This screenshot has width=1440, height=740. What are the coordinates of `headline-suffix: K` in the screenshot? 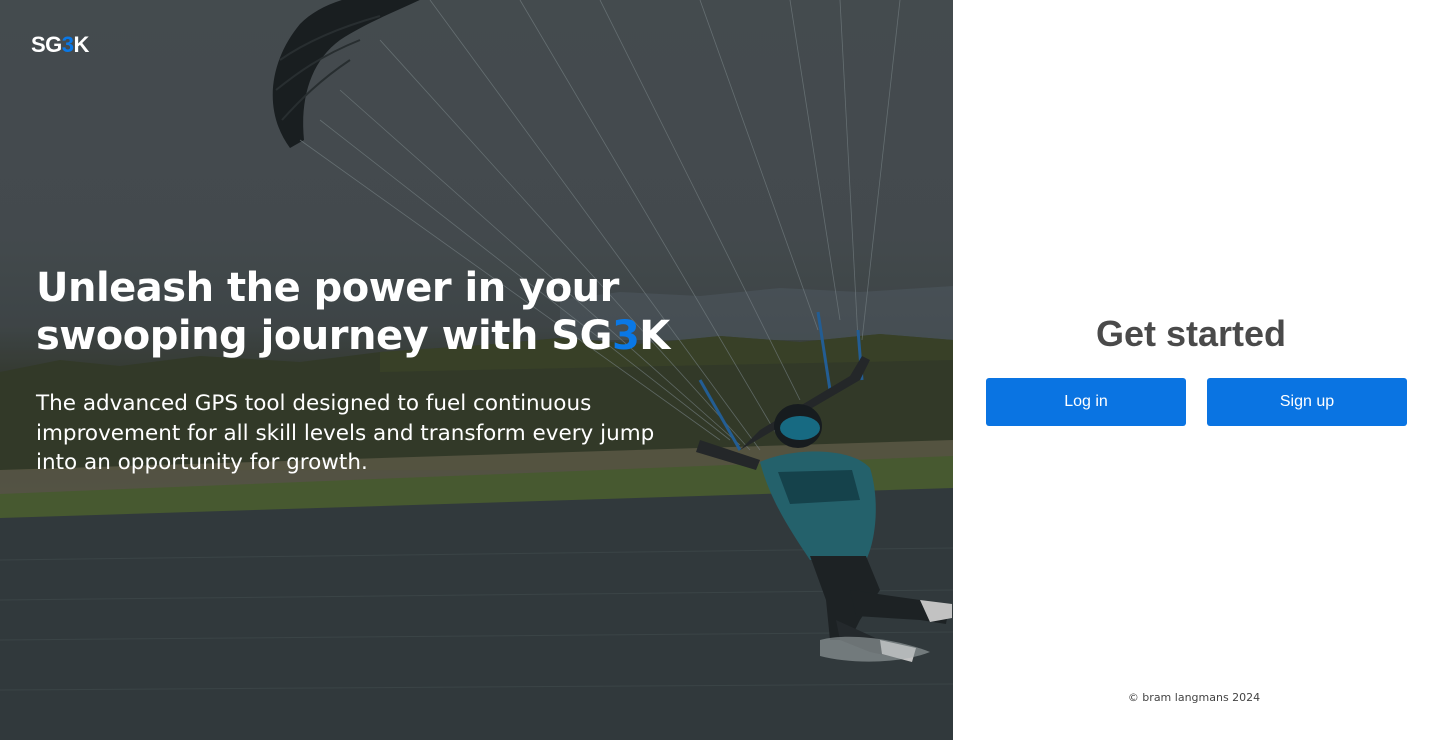 It's located at (654, 336).